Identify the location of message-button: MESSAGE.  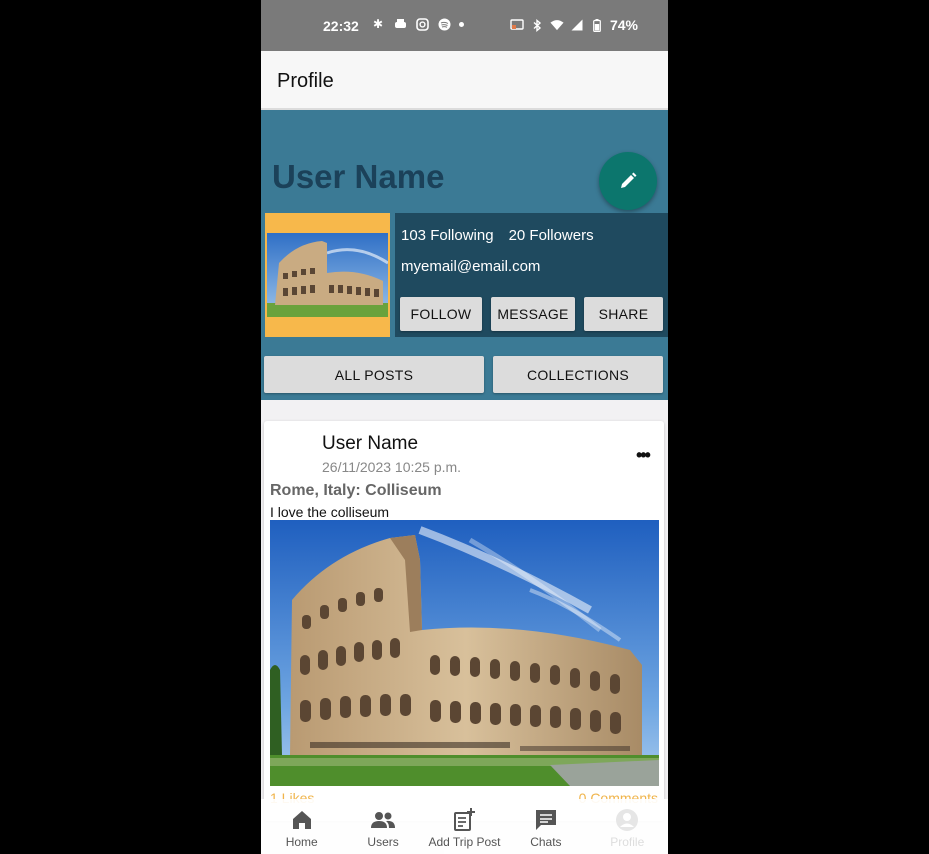
(533, 314).